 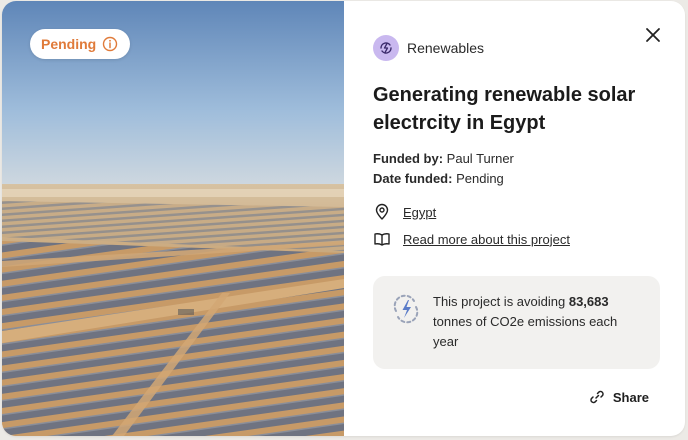 I want to click on location-row: Egypt, so click(x=404, y=212).